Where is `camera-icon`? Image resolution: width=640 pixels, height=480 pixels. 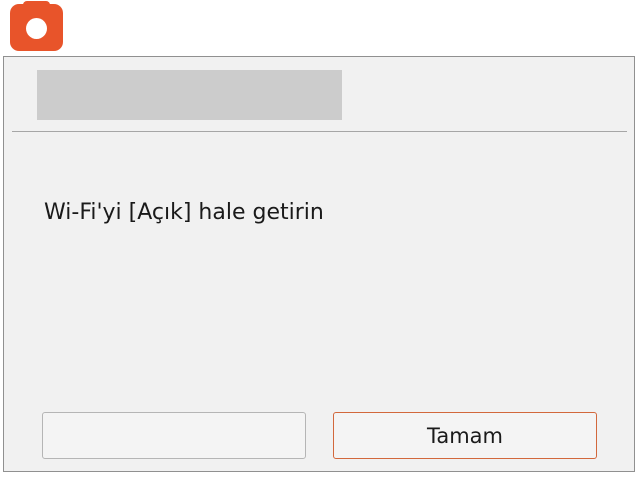 camera-icon is located at coordinates (36, 26).